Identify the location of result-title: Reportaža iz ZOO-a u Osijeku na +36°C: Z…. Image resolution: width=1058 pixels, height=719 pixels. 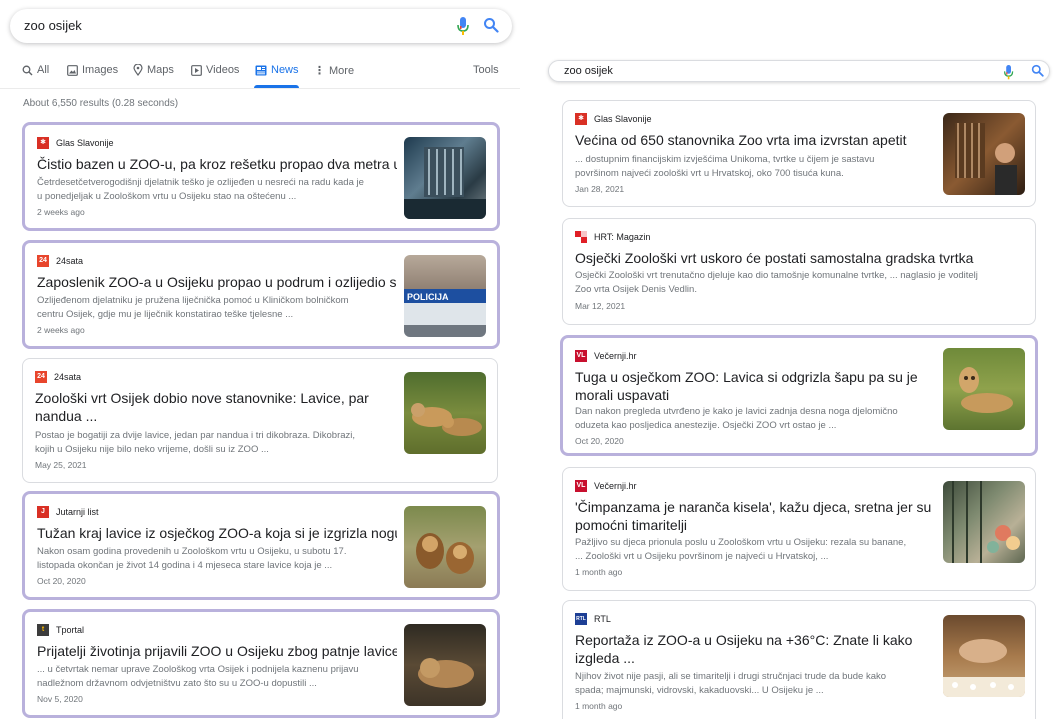
(755, 640).